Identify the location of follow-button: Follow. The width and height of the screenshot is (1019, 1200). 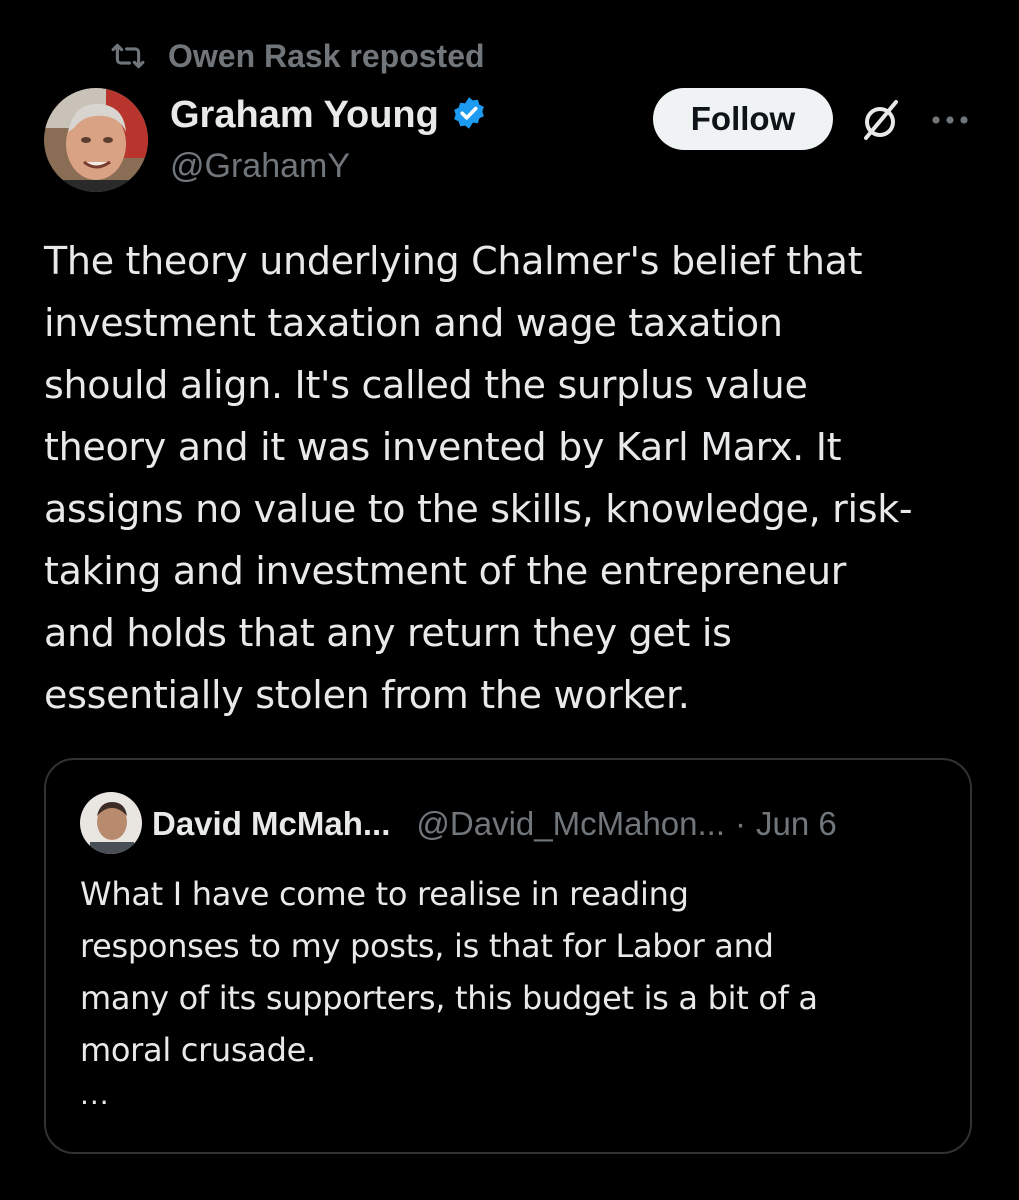
(743, 119).